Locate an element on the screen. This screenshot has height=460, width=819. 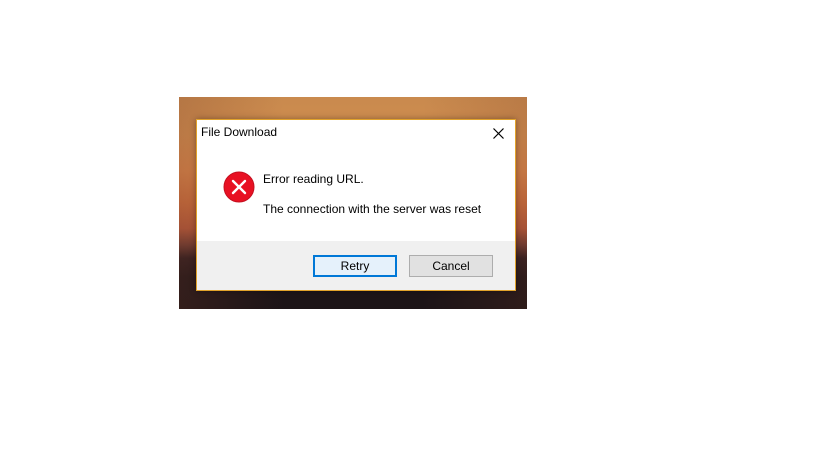
close-icon is located at coordinates (498, 133).